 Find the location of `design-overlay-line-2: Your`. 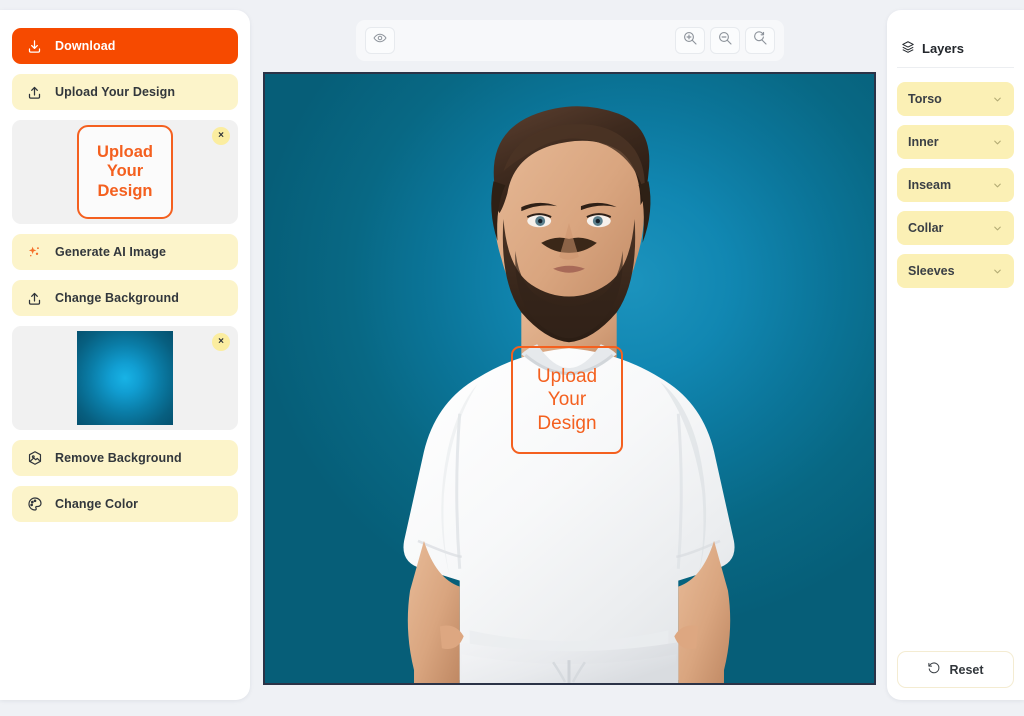

design-overlay-line-2: Your is located at coordinates (567, 400).